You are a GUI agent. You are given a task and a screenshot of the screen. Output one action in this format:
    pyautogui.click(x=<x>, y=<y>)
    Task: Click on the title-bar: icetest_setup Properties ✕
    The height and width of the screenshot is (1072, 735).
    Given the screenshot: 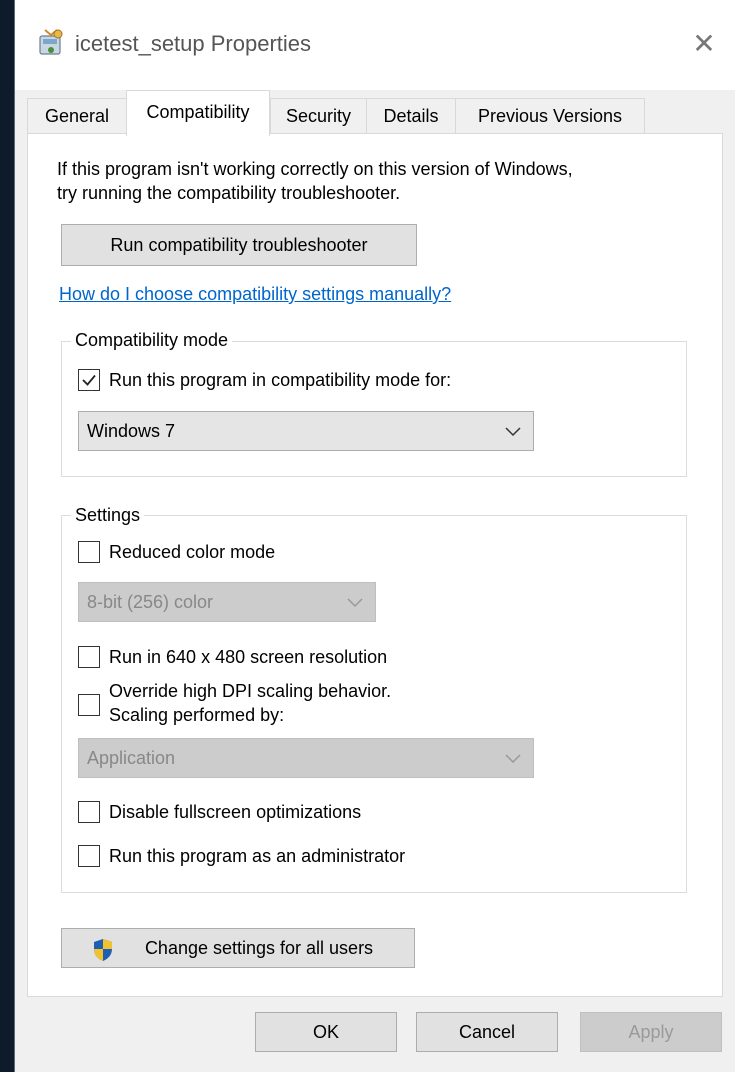 What is the action you would take?
    pyautogui.click(x=375, y=45)
    